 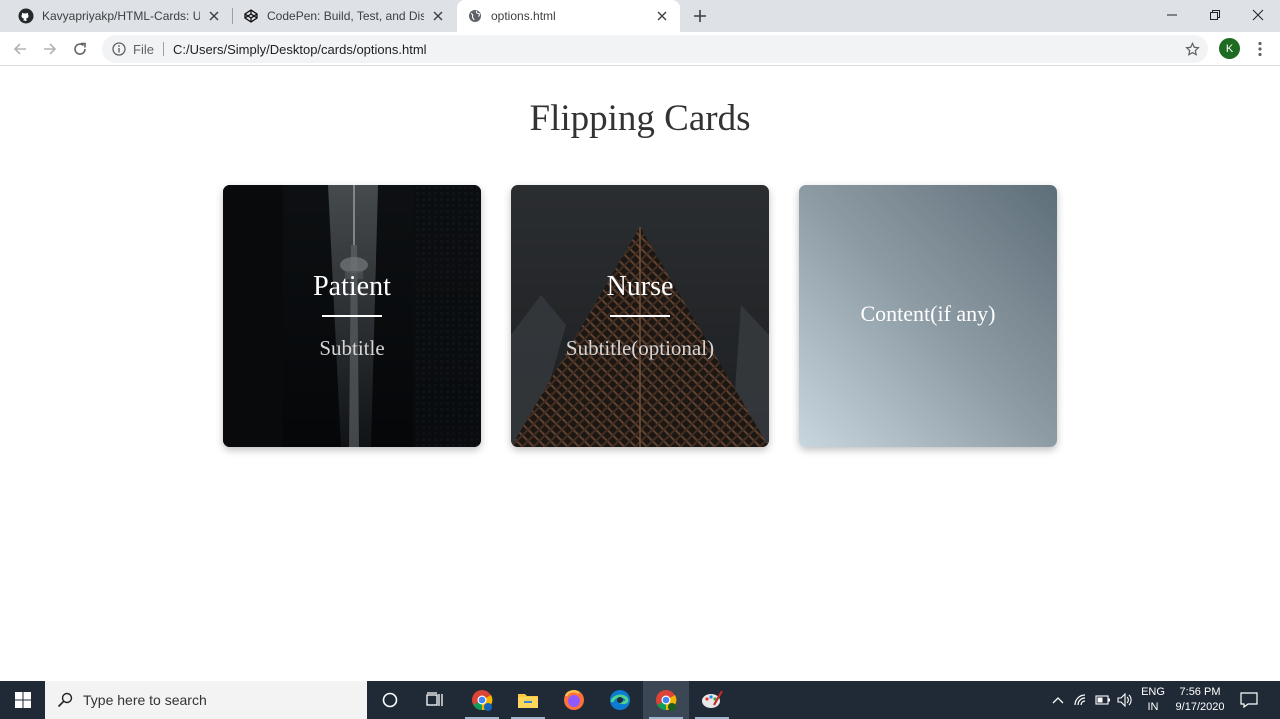 What do you see at coordinates (1229, 48) in the screenshot?
I see `profile-avatar: K` at bounding box center [1229, 48].